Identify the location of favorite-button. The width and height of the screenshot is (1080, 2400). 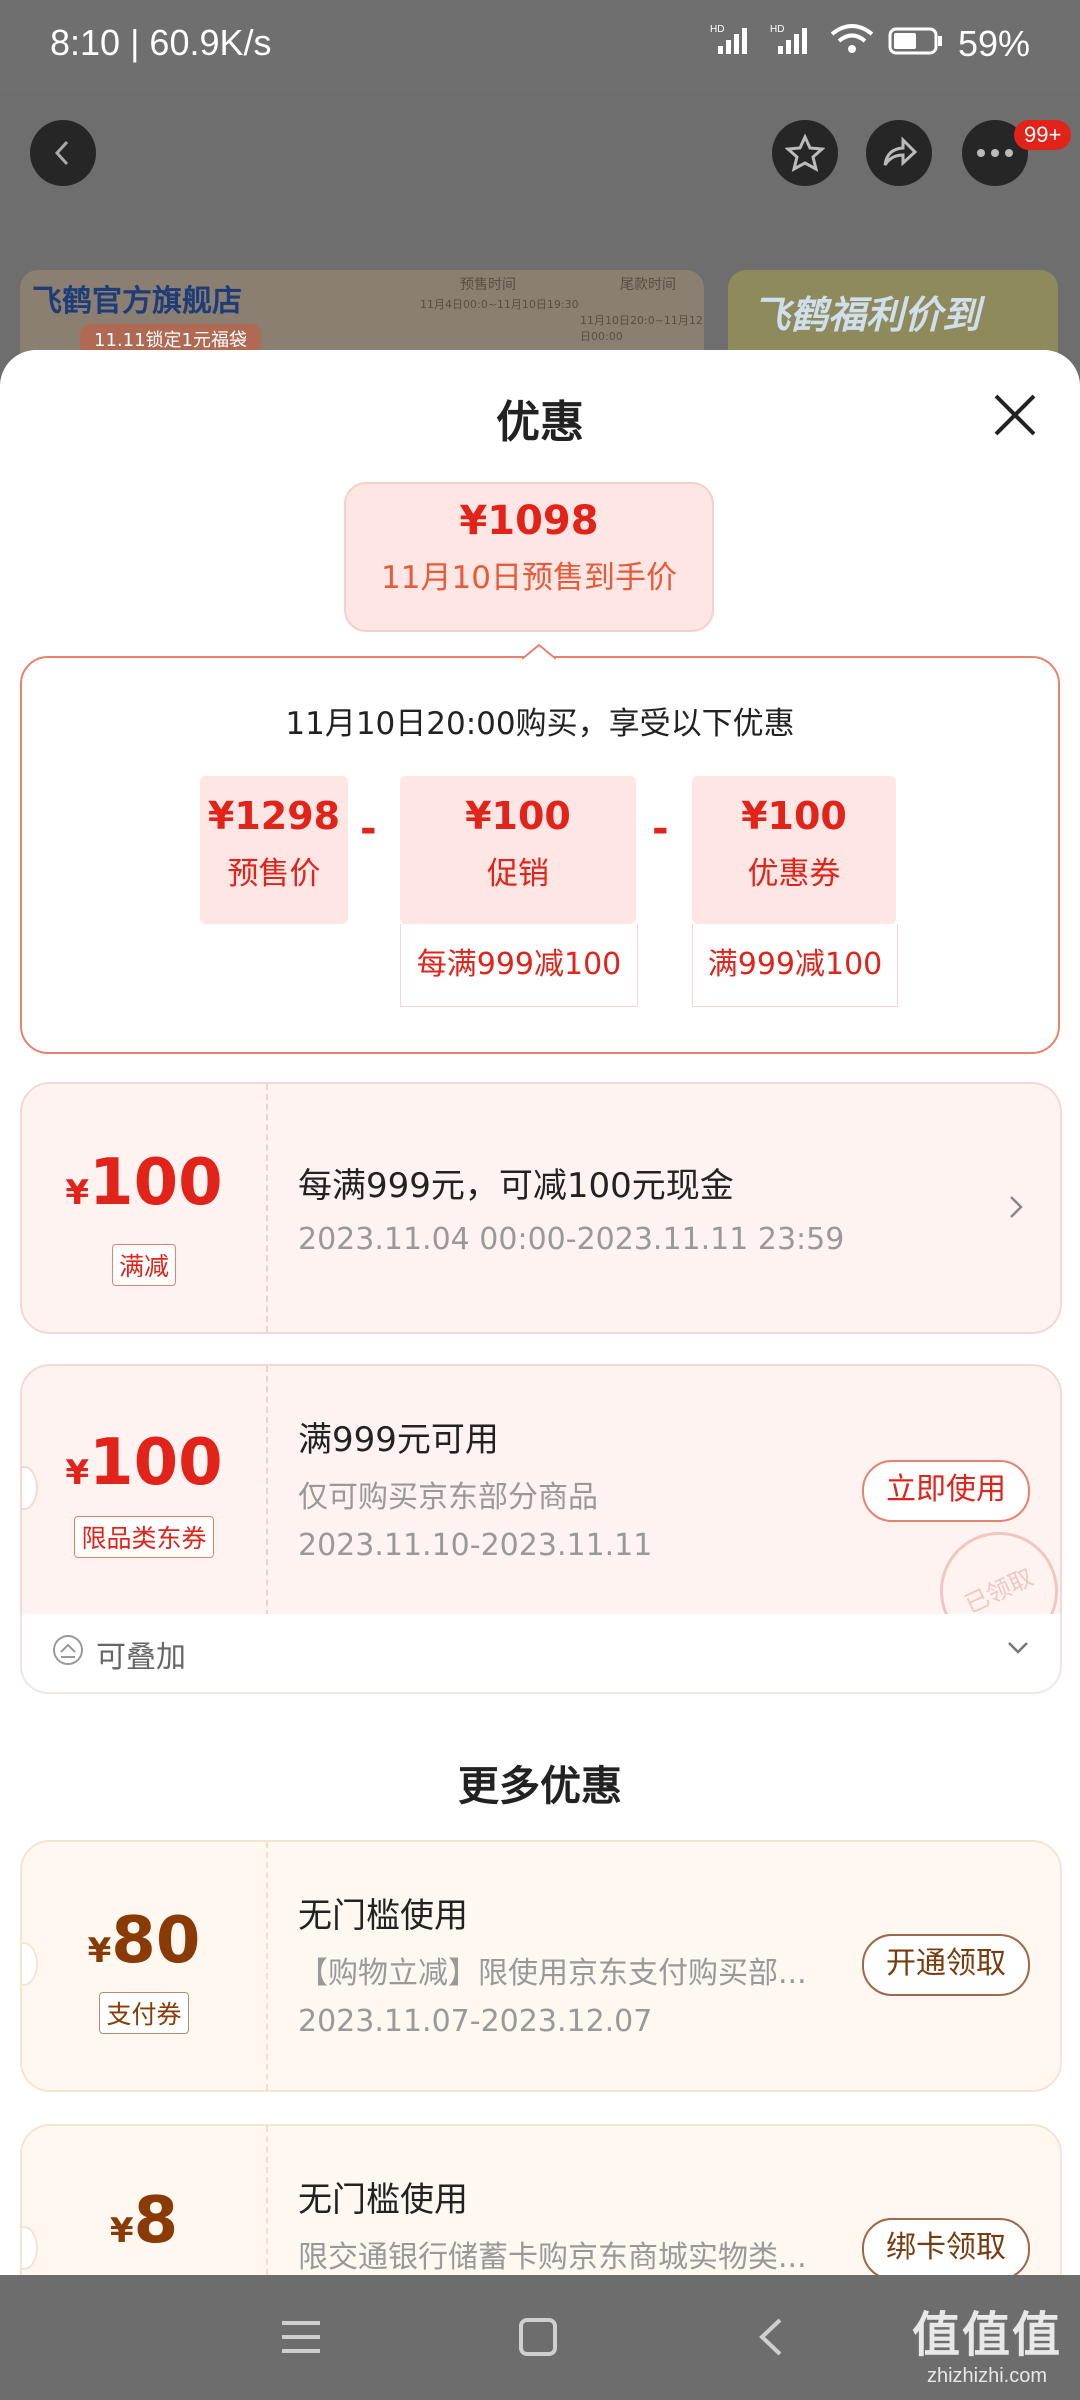
(805, 153).